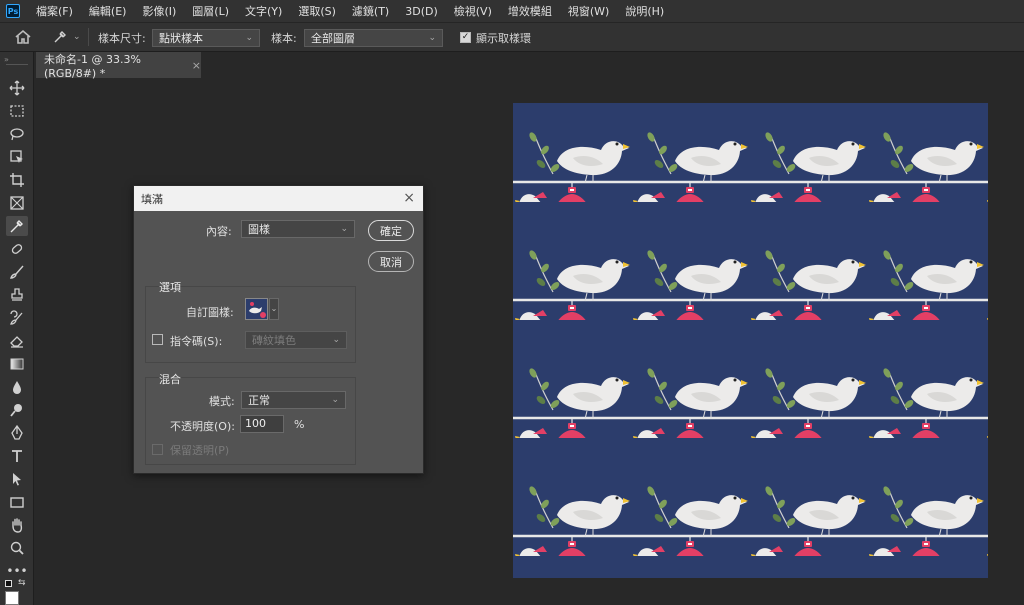 The width and height of the screenshot is (1024, 605). I want to click on pattern-picker, so click(256, 309).